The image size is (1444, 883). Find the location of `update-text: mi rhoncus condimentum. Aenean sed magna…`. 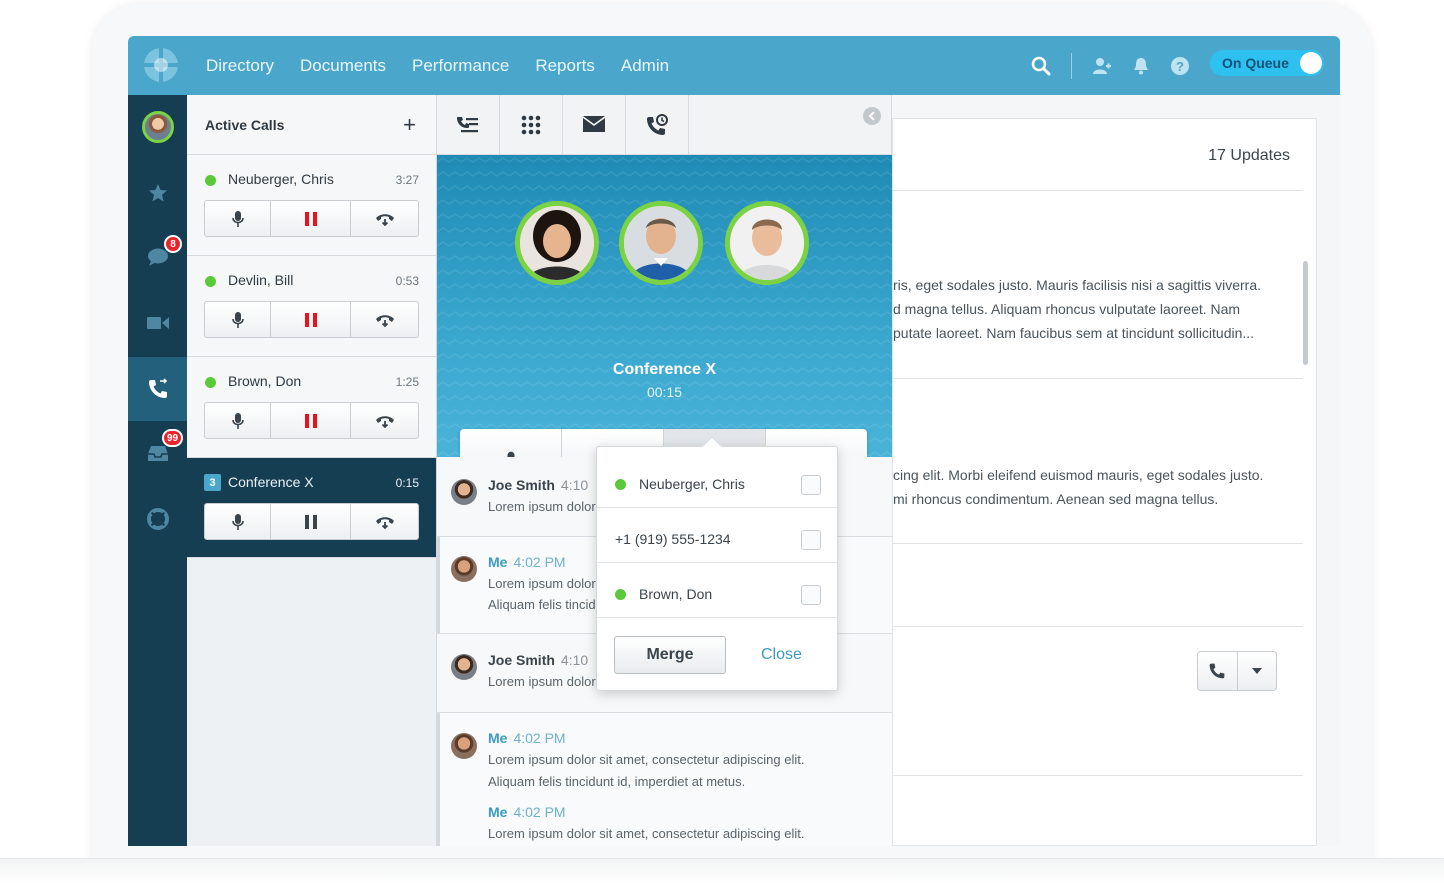

update-text: mi rhoncus condimentum. Aenean sed magna… is located at coordinates (1056, 499).